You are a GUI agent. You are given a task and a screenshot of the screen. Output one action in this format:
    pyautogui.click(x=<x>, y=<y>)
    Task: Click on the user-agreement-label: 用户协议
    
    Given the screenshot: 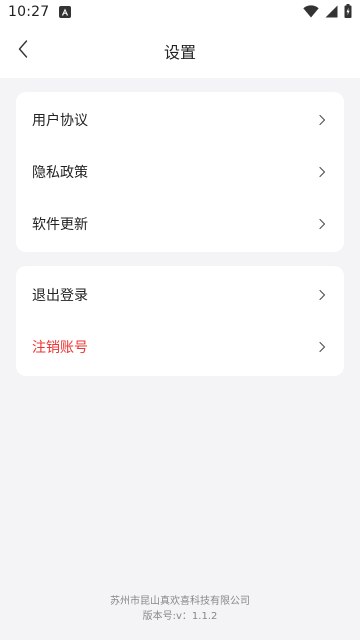 What is the action you would take?
    pyautogui.click(x=60, y=121)
    